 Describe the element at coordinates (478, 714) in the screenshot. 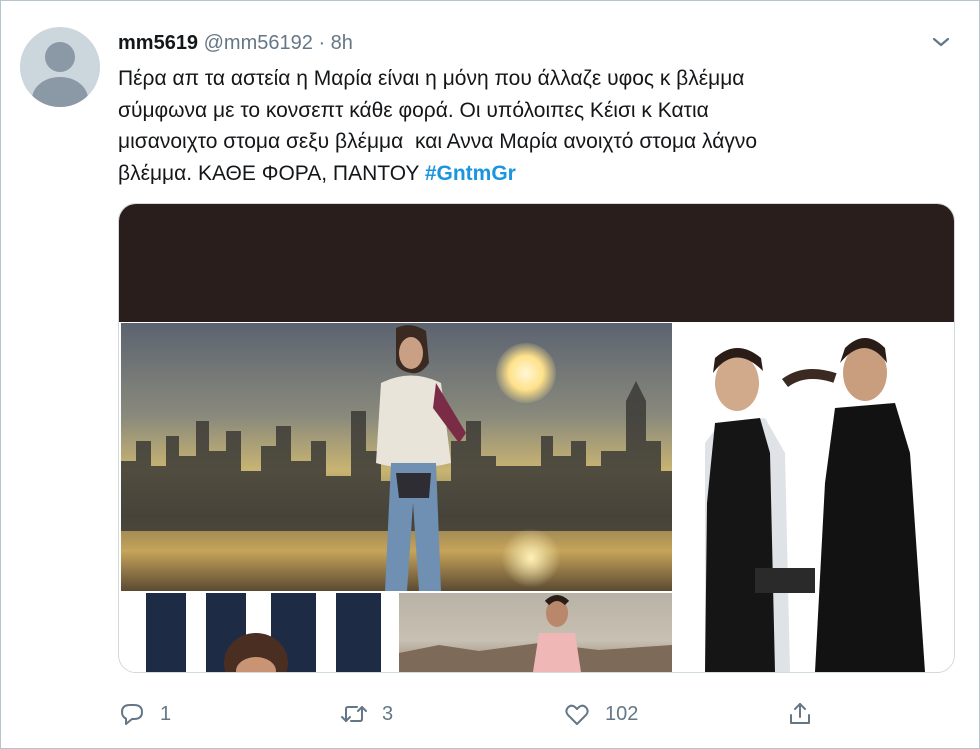

I see `tweet-actions: 1 3 102` at that location.